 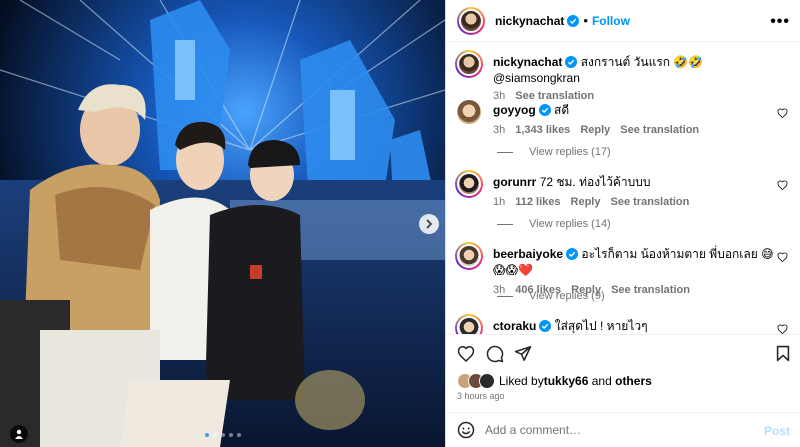 I want to click on caption-time: 3h, so click(x=499, y=96).